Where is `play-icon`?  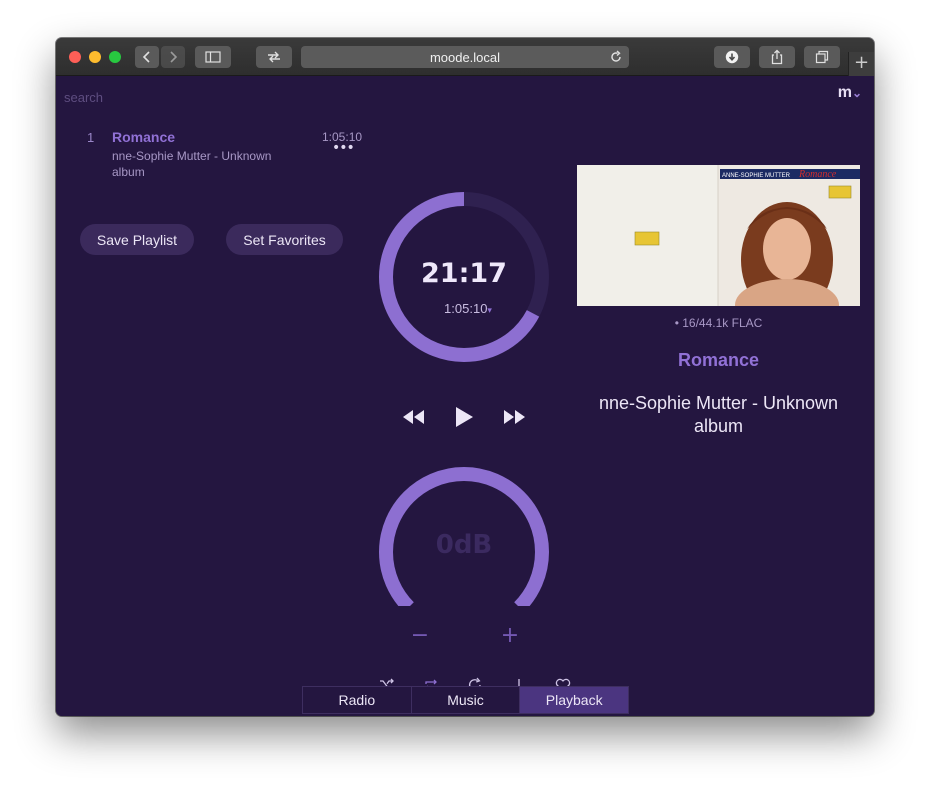 play-icon is located at coordinates (464, 417).